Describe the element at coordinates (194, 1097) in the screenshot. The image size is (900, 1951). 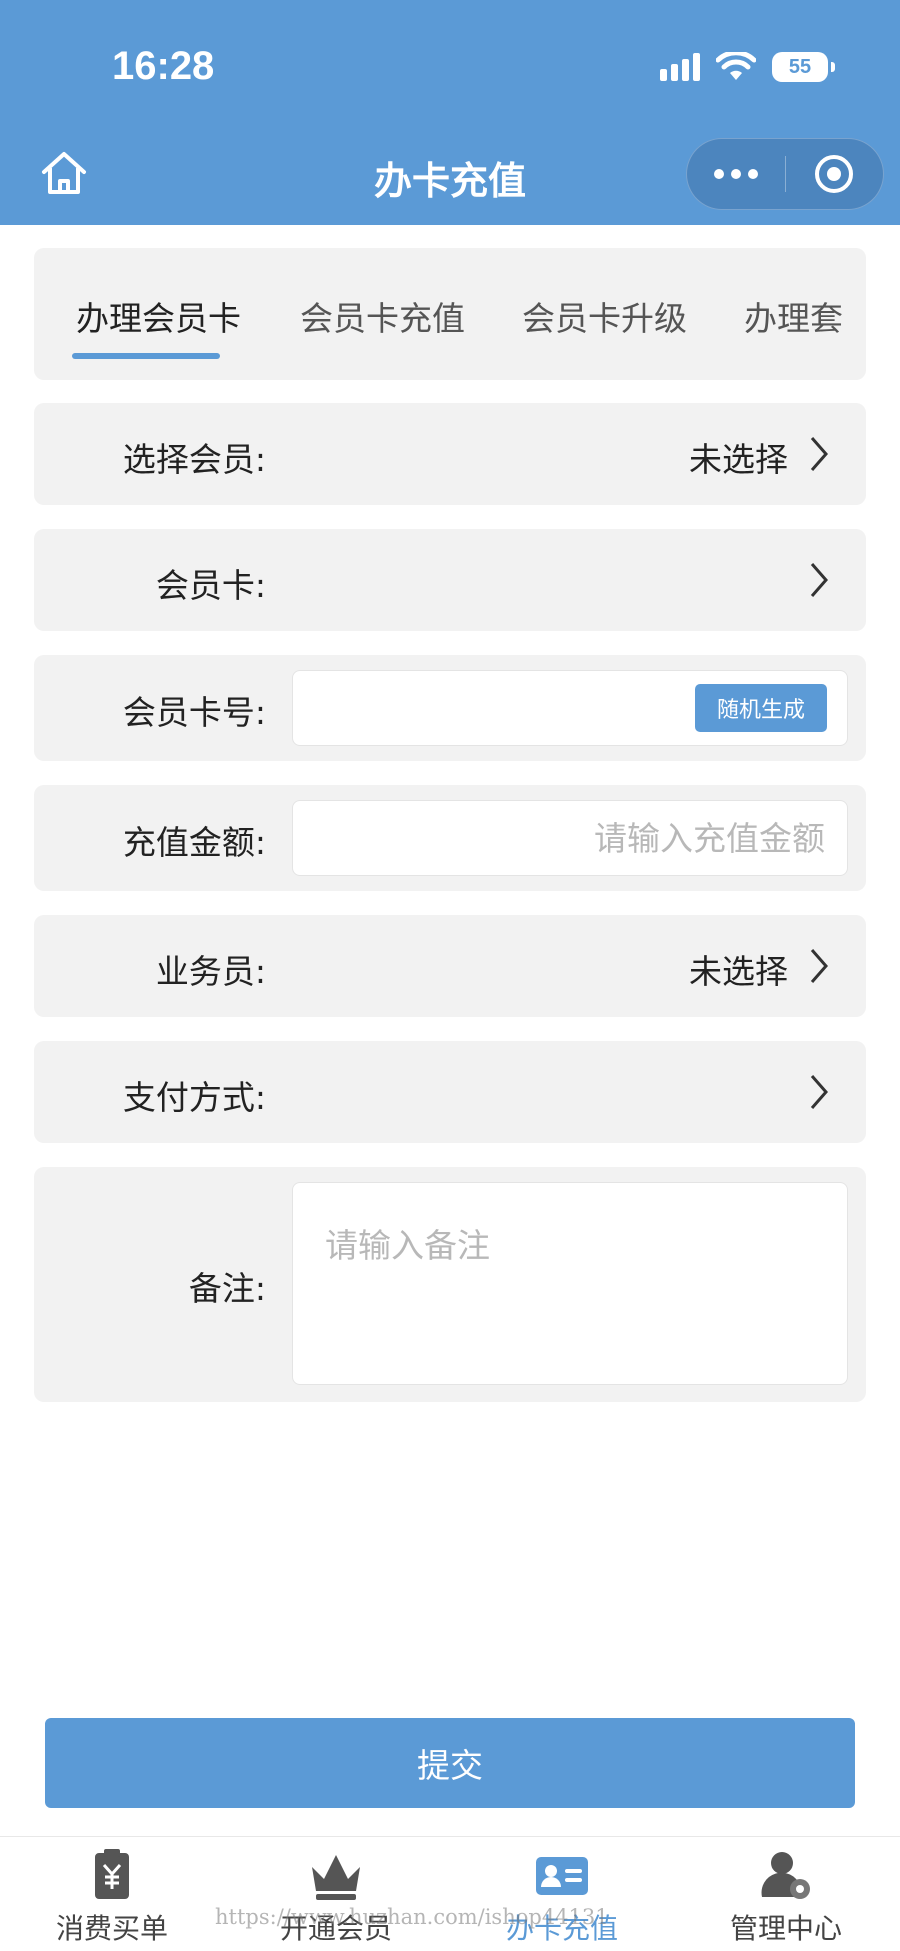
I see `payment-method-label: 支付方式:` at that location.